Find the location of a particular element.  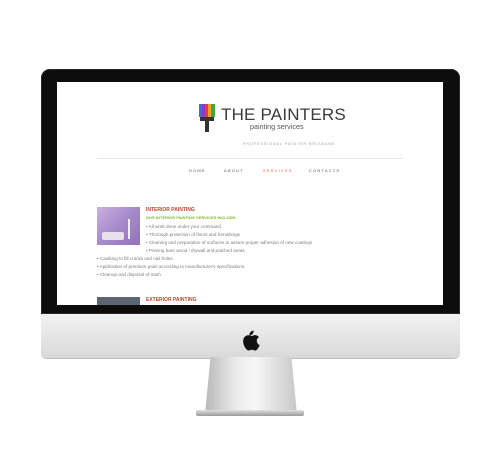

nav-services: SERVICES is located at coordinates (278, 170).